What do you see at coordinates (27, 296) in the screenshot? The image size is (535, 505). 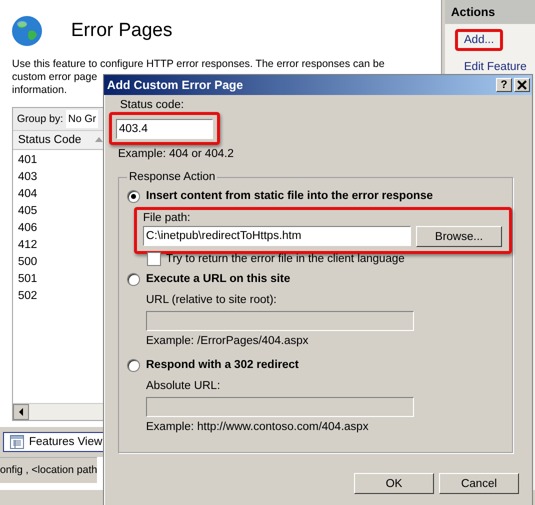 I see `status-code-cell-text: 502` at bounding box center [27, 296].